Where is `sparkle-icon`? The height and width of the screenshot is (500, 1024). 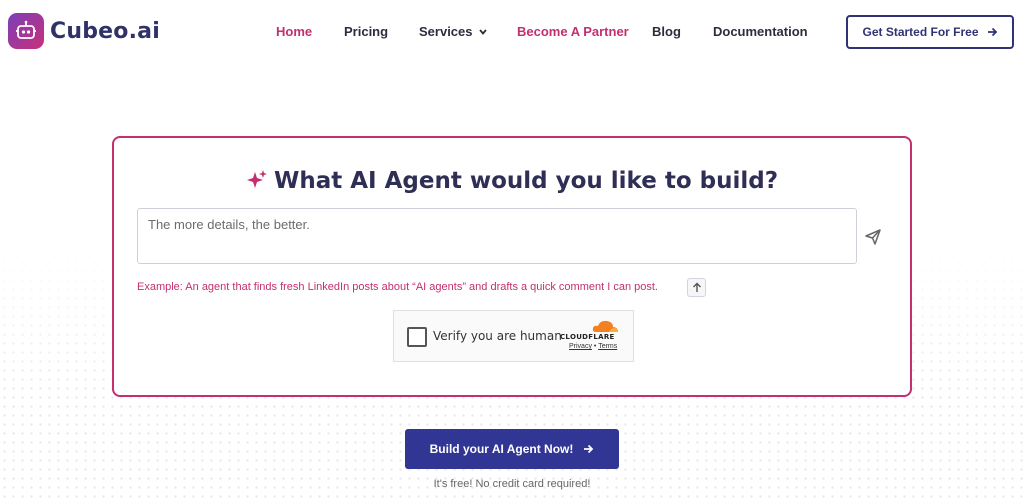
sparkle-icon is located at coordinates (256, 179).